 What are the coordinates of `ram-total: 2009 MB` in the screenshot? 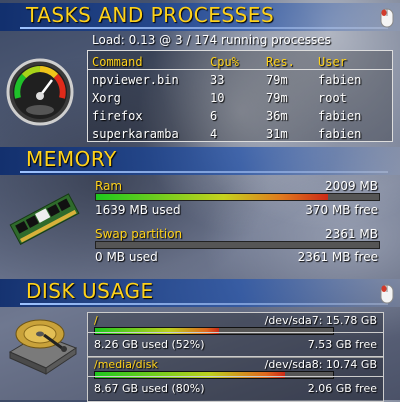 It's located at (351, 186).